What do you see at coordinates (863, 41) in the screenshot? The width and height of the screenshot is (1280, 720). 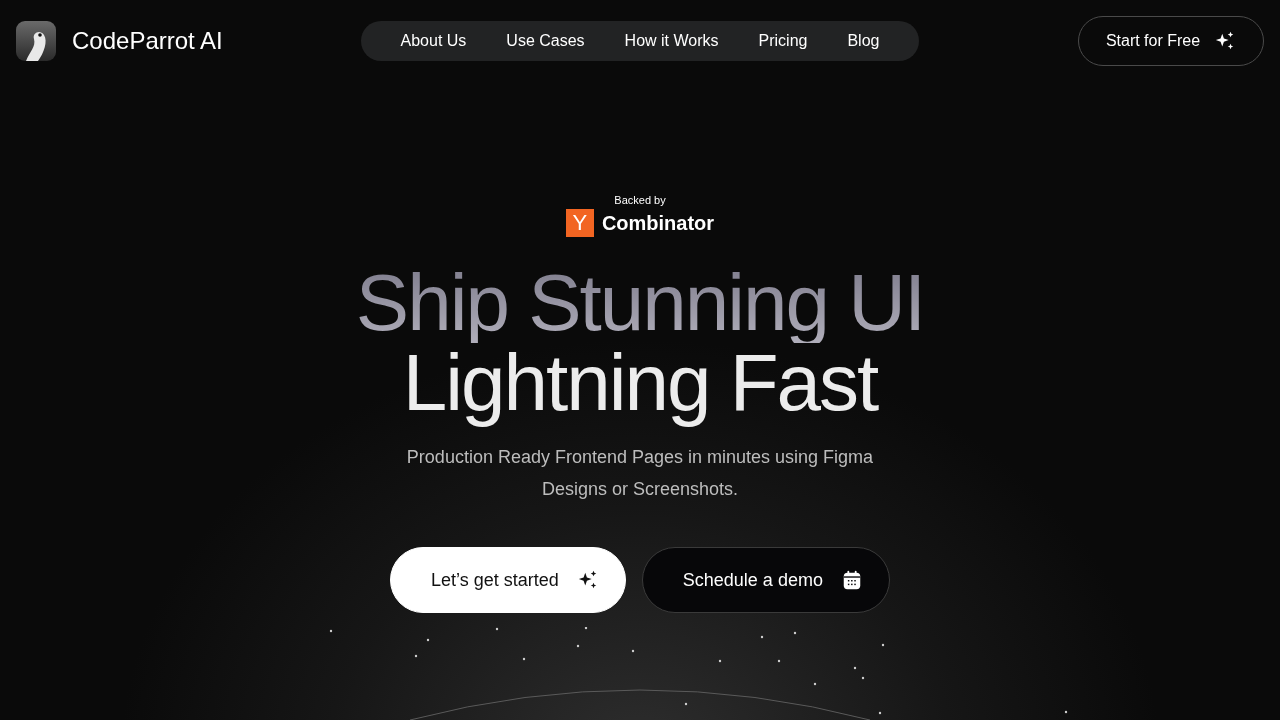 I see `nav-link: Blog` at bounding box center [863, 41].